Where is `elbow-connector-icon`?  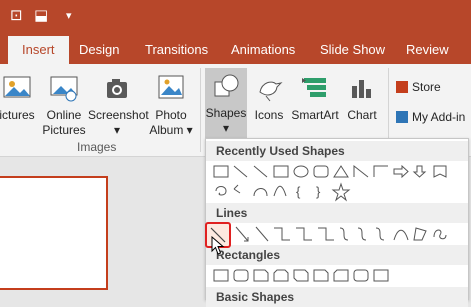 elbow-connector-icon is located at coordinates (282, 234).